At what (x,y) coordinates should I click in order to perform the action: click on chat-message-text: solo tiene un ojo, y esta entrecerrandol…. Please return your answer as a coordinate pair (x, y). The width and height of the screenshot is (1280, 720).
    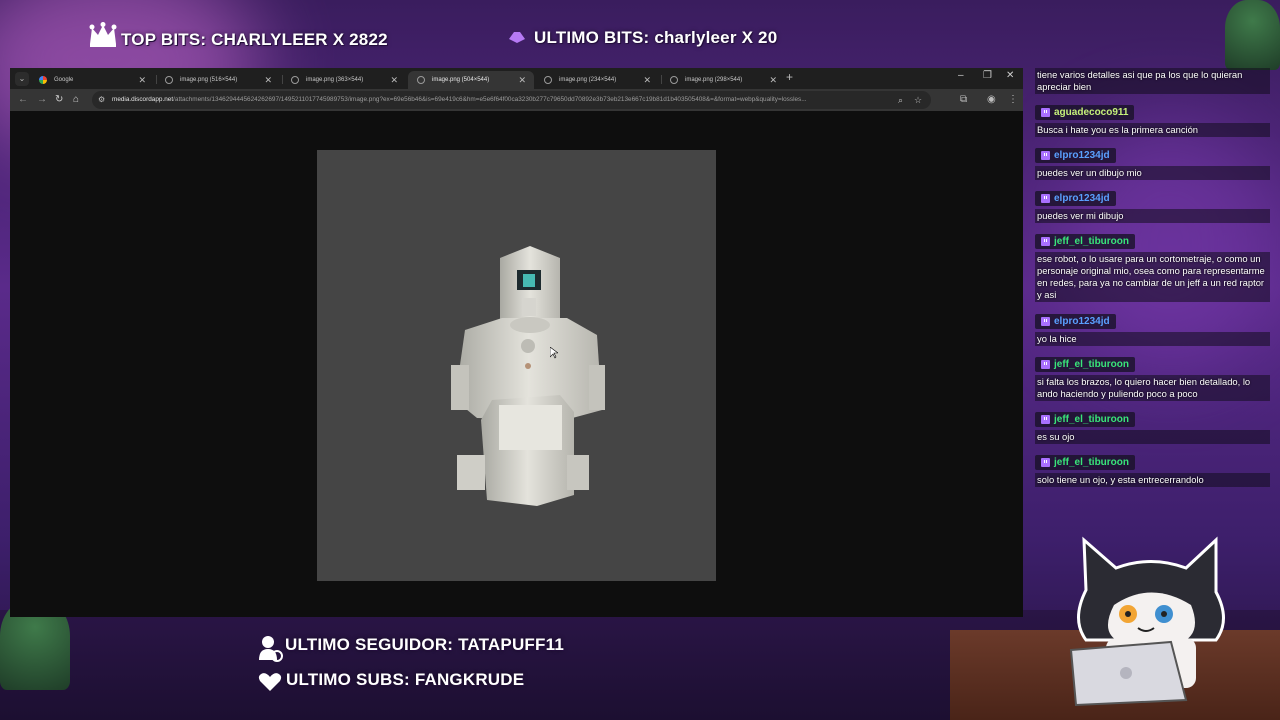
    Looking at the image, I should click on (1152, 480).